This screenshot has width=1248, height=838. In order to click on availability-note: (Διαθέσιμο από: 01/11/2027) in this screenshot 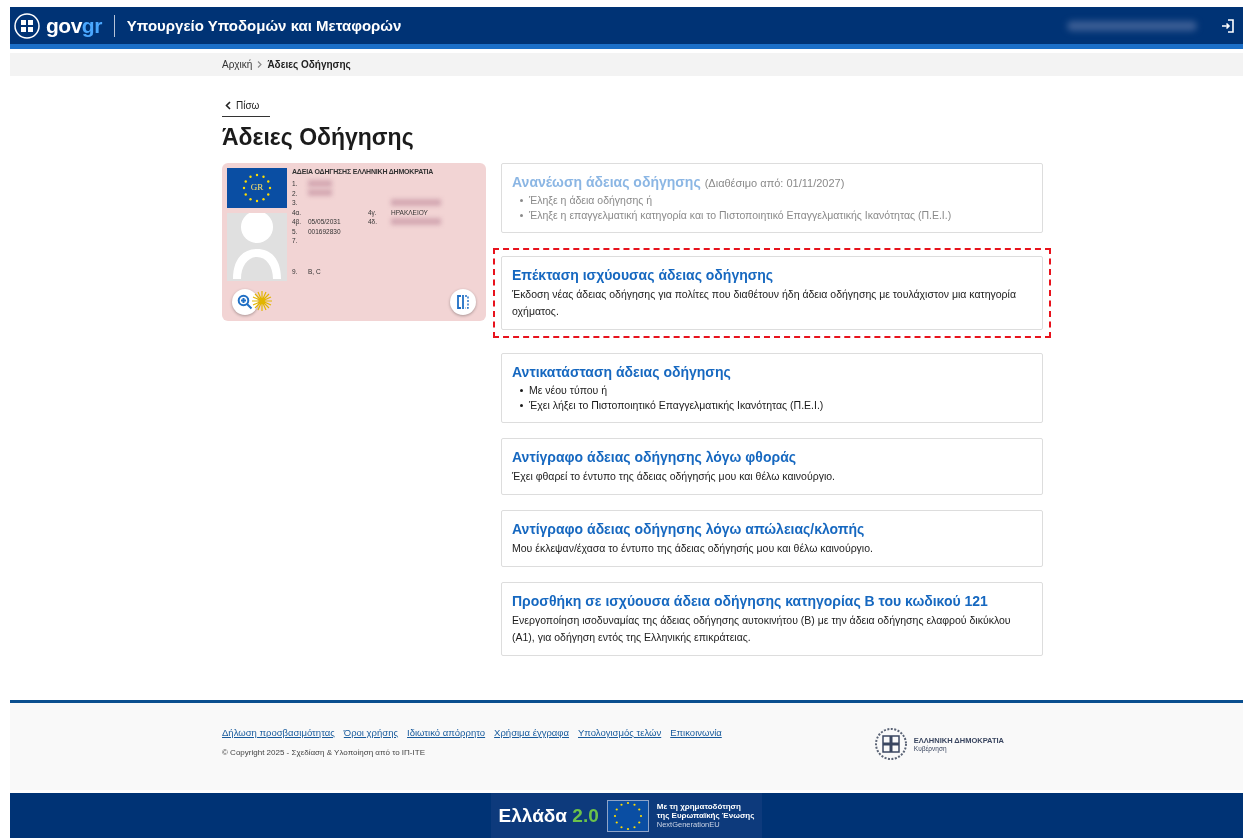, I will do `click(774, 183)`.